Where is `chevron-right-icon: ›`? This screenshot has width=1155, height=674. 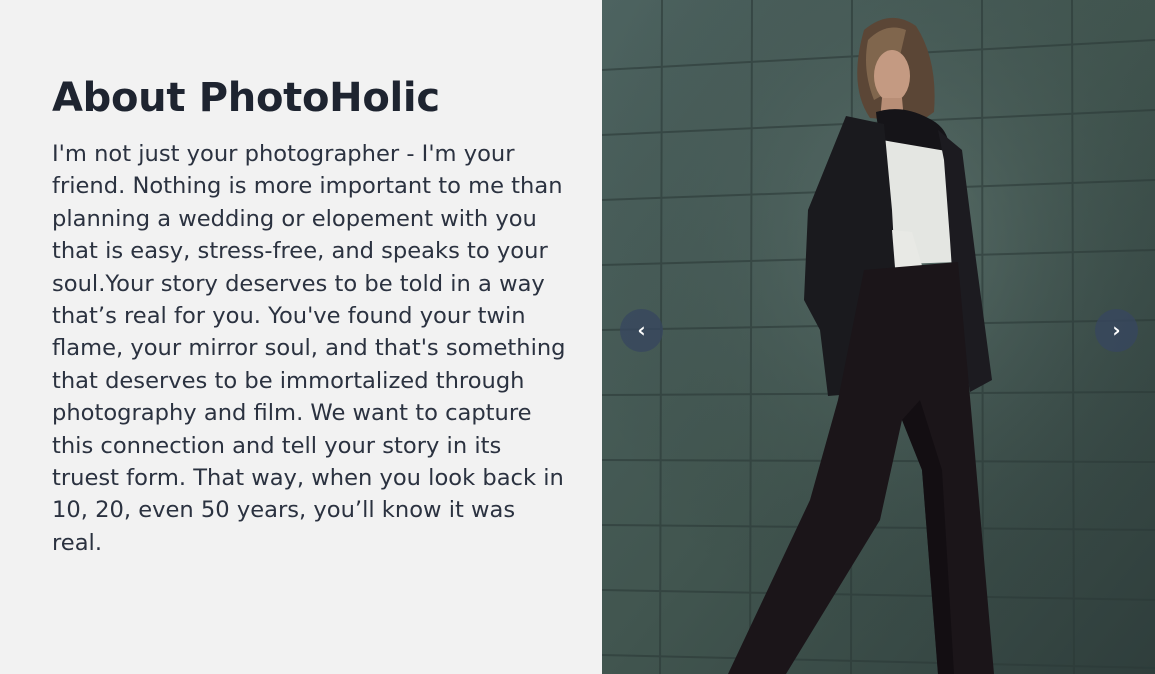
chevron-right-icon: › is located at coordinates (1116, 330).